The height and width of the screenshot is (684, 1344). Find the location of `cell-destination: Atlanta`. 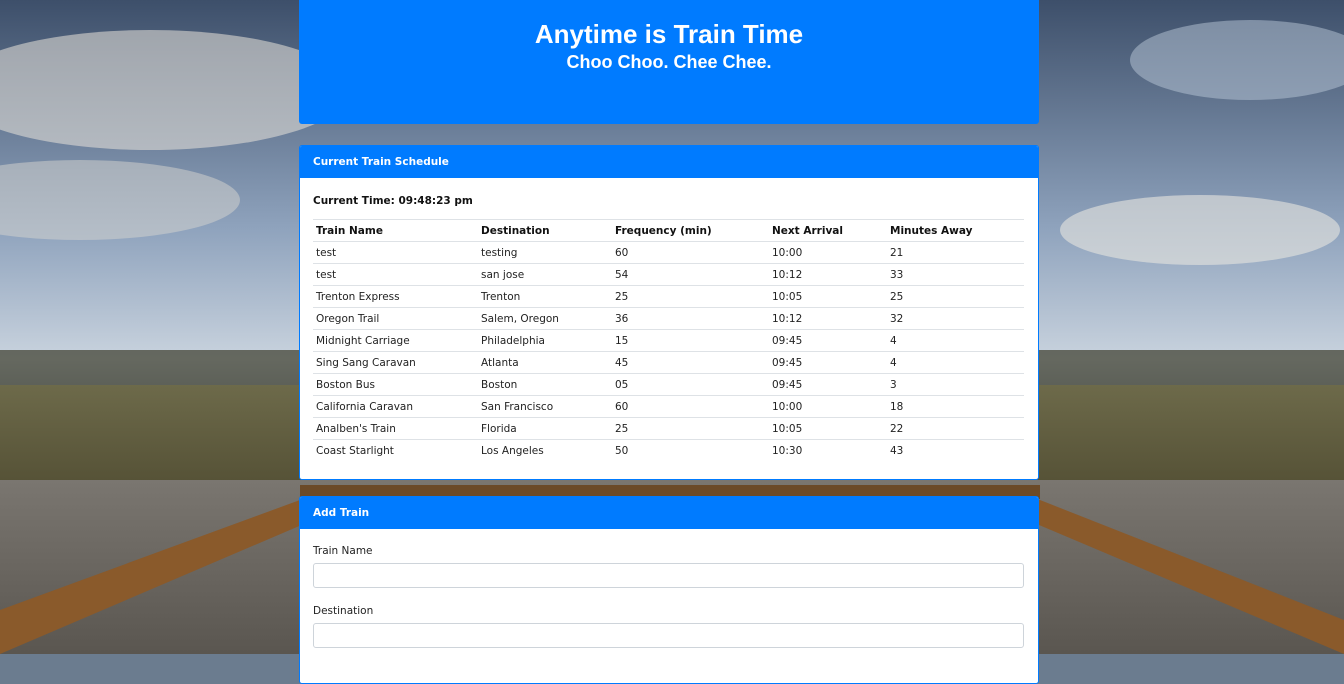

cell-destination: Atlanta is located at coordinates (545, 362).